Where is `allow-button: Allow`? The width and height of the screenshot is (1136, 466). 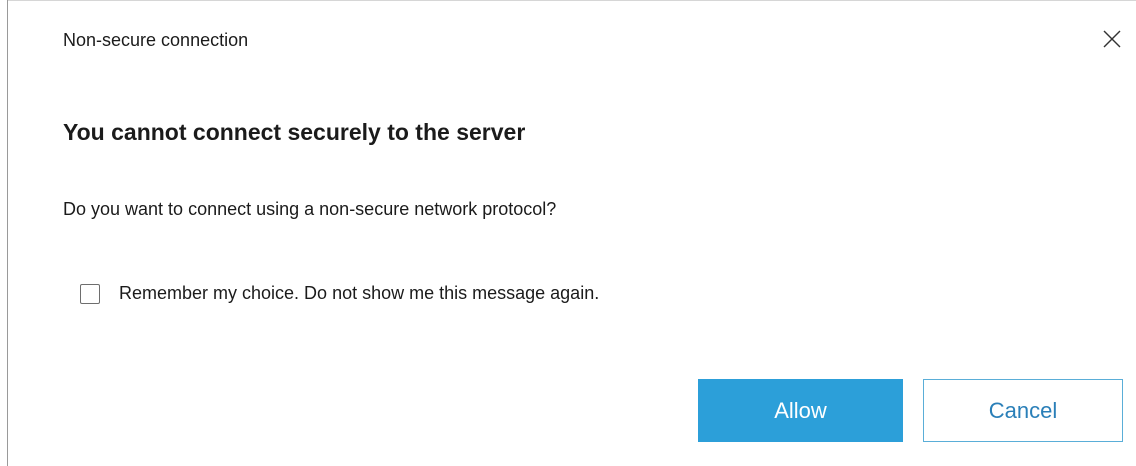
allow-button: Allow is located at coordinates (800, 410).